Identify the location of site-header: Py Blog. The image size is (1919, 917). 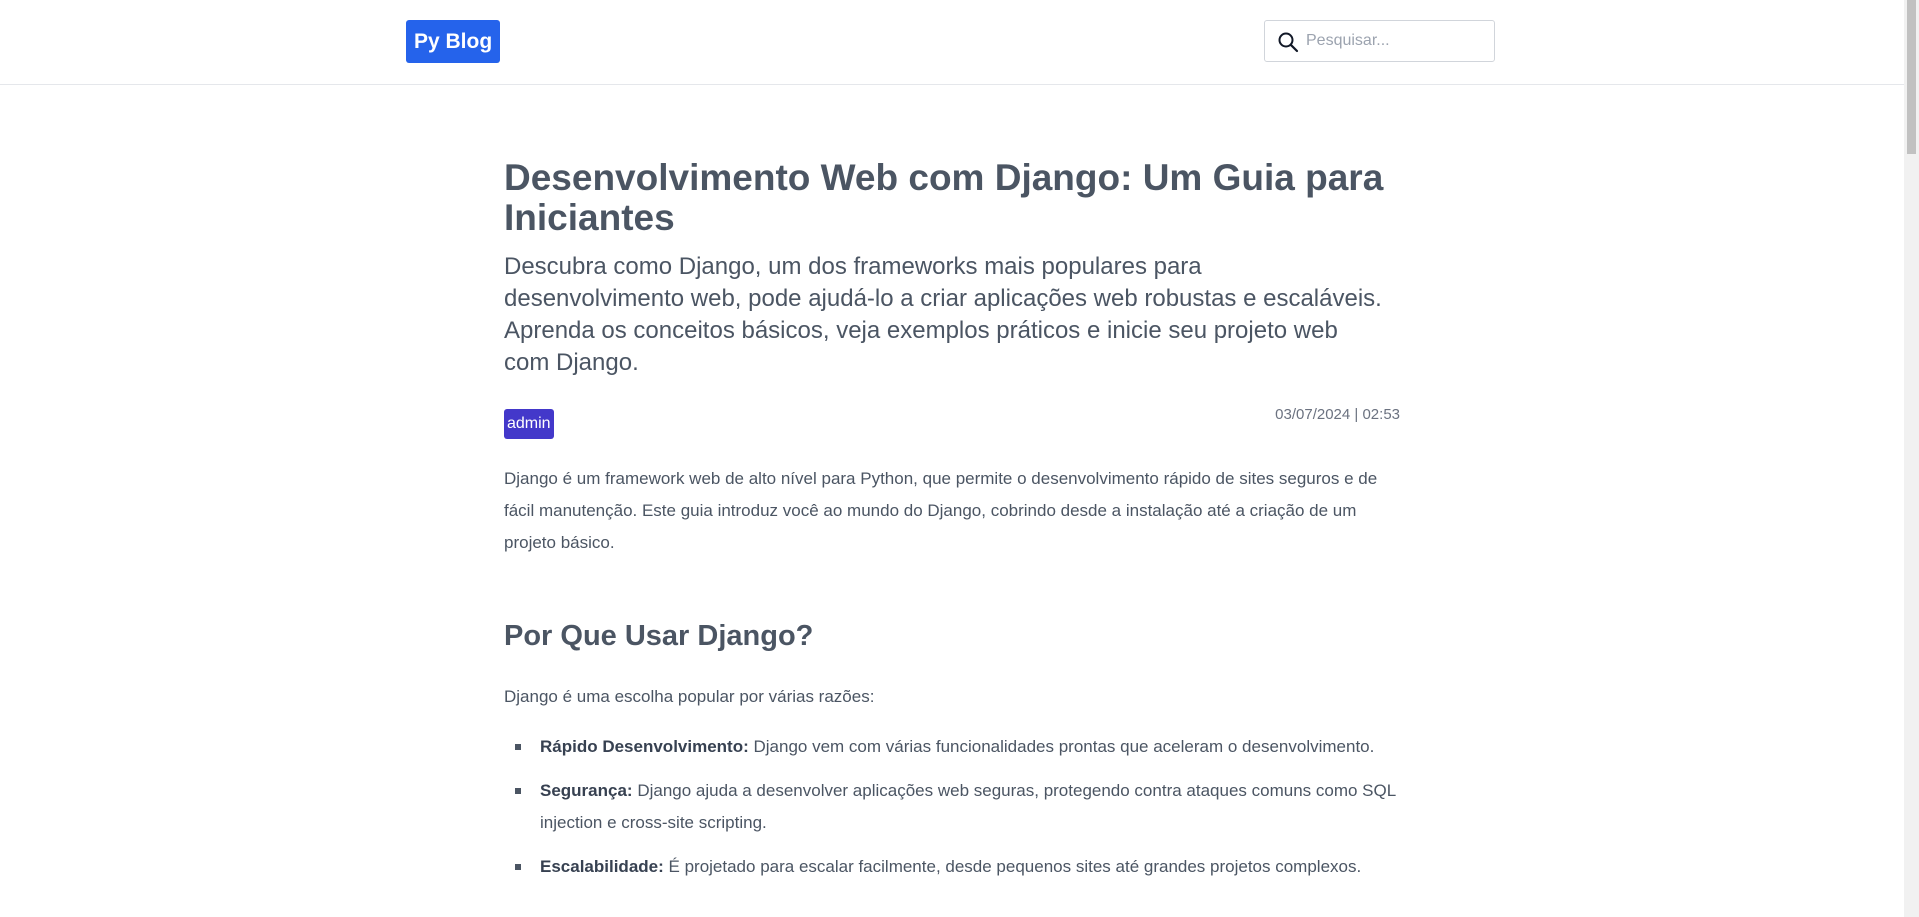
(952, 42).